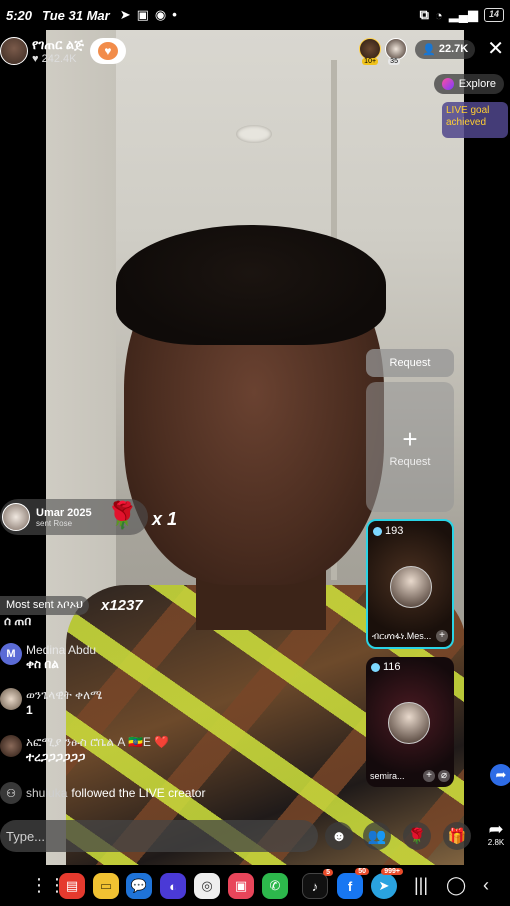 Image resolution: width=510 pixels, height=906 pixels. I want to click on person-icon: 👤, so click(429, 49).